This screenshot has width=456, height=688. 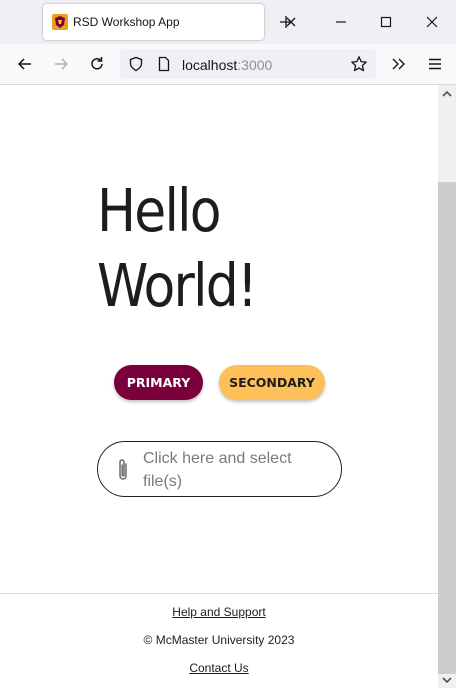 What do you see at coordinates (272, 382) in the screenshot?
I see `secondary-button: SECONDARY` at bounding box center [272, 382].